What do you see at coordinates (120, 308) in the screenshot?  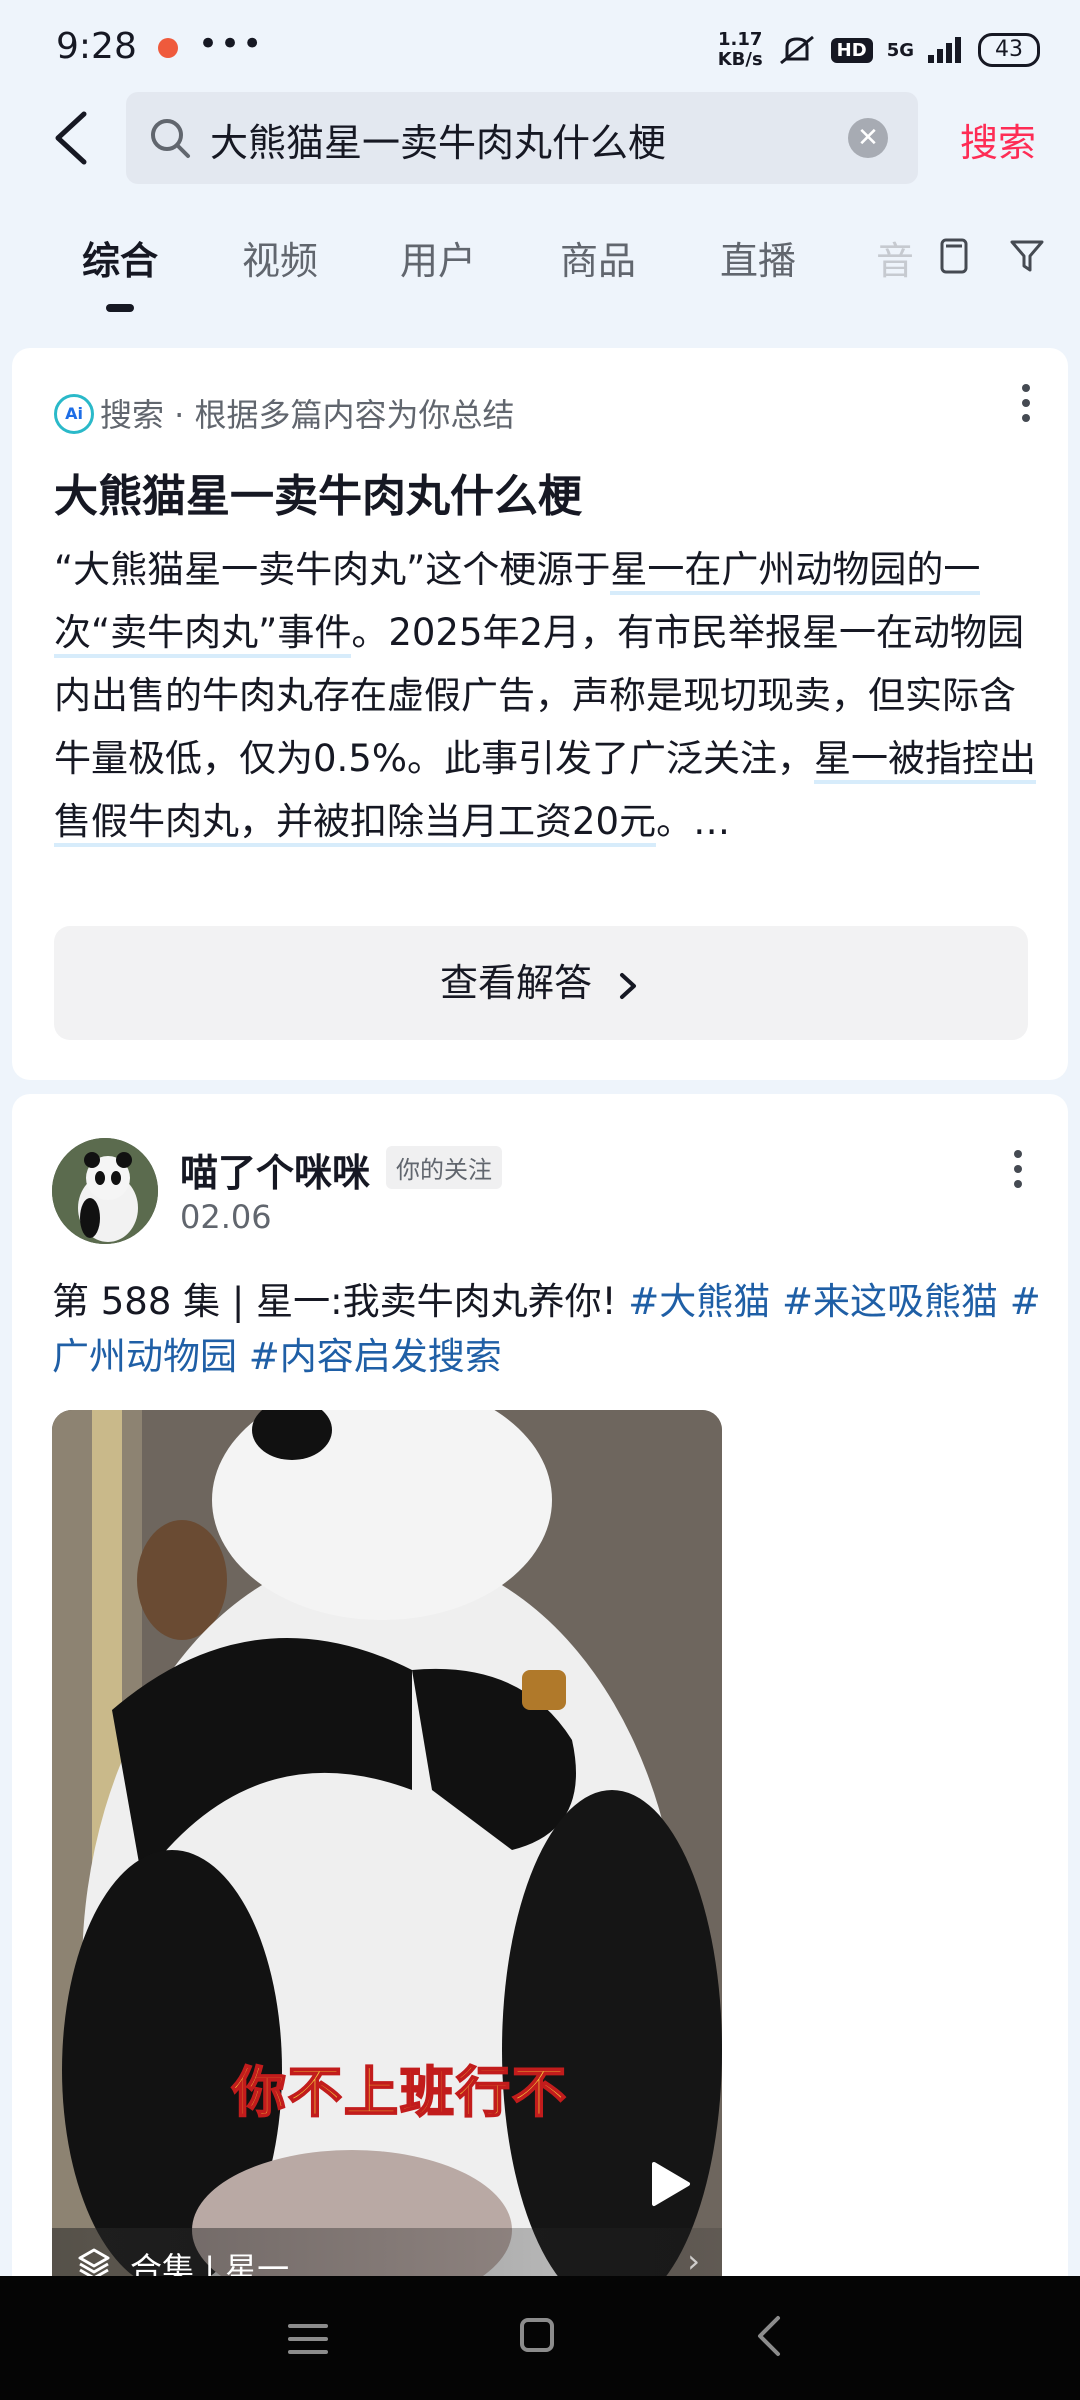 I see `active-tab-indicator` at bounding box center [120, 308].